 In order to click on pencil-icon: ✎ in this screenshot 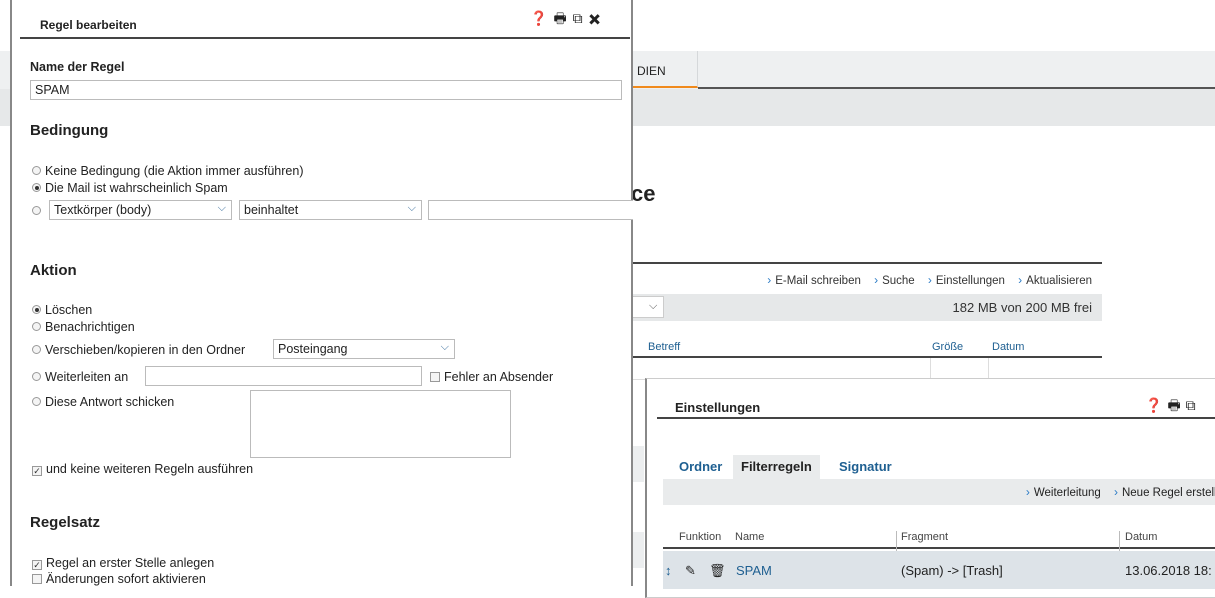, I will do `click(690, 571)`.